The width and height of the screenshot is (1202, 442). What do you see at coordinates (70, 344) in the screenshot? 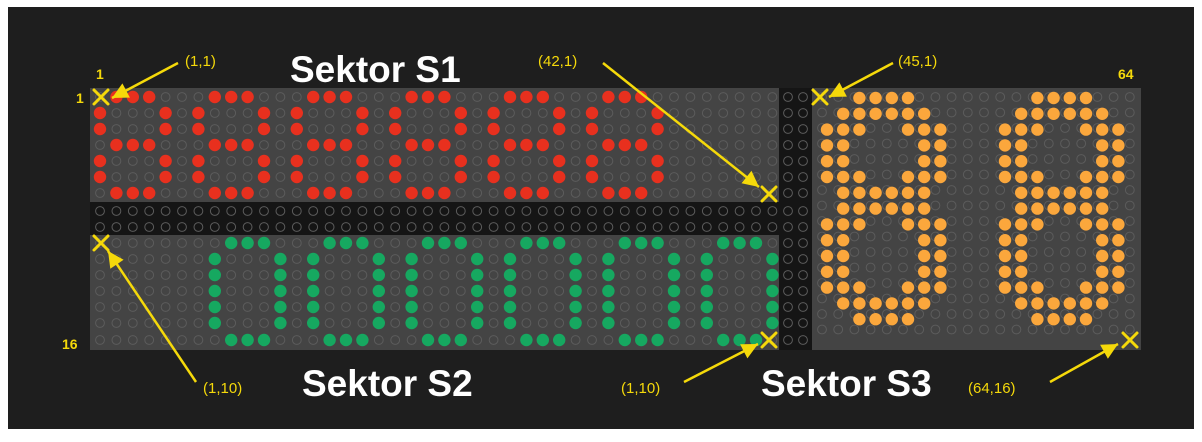
I see `axis-label-row-end: 16` at bounding box center [70, 344].